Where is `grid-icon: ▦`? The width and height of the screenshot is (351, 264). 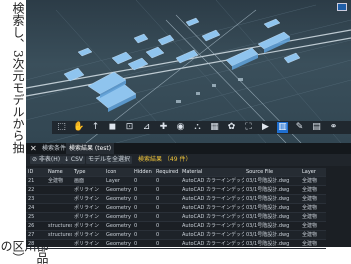
grid-icon: ▦ is located at coordinates (214, 127).